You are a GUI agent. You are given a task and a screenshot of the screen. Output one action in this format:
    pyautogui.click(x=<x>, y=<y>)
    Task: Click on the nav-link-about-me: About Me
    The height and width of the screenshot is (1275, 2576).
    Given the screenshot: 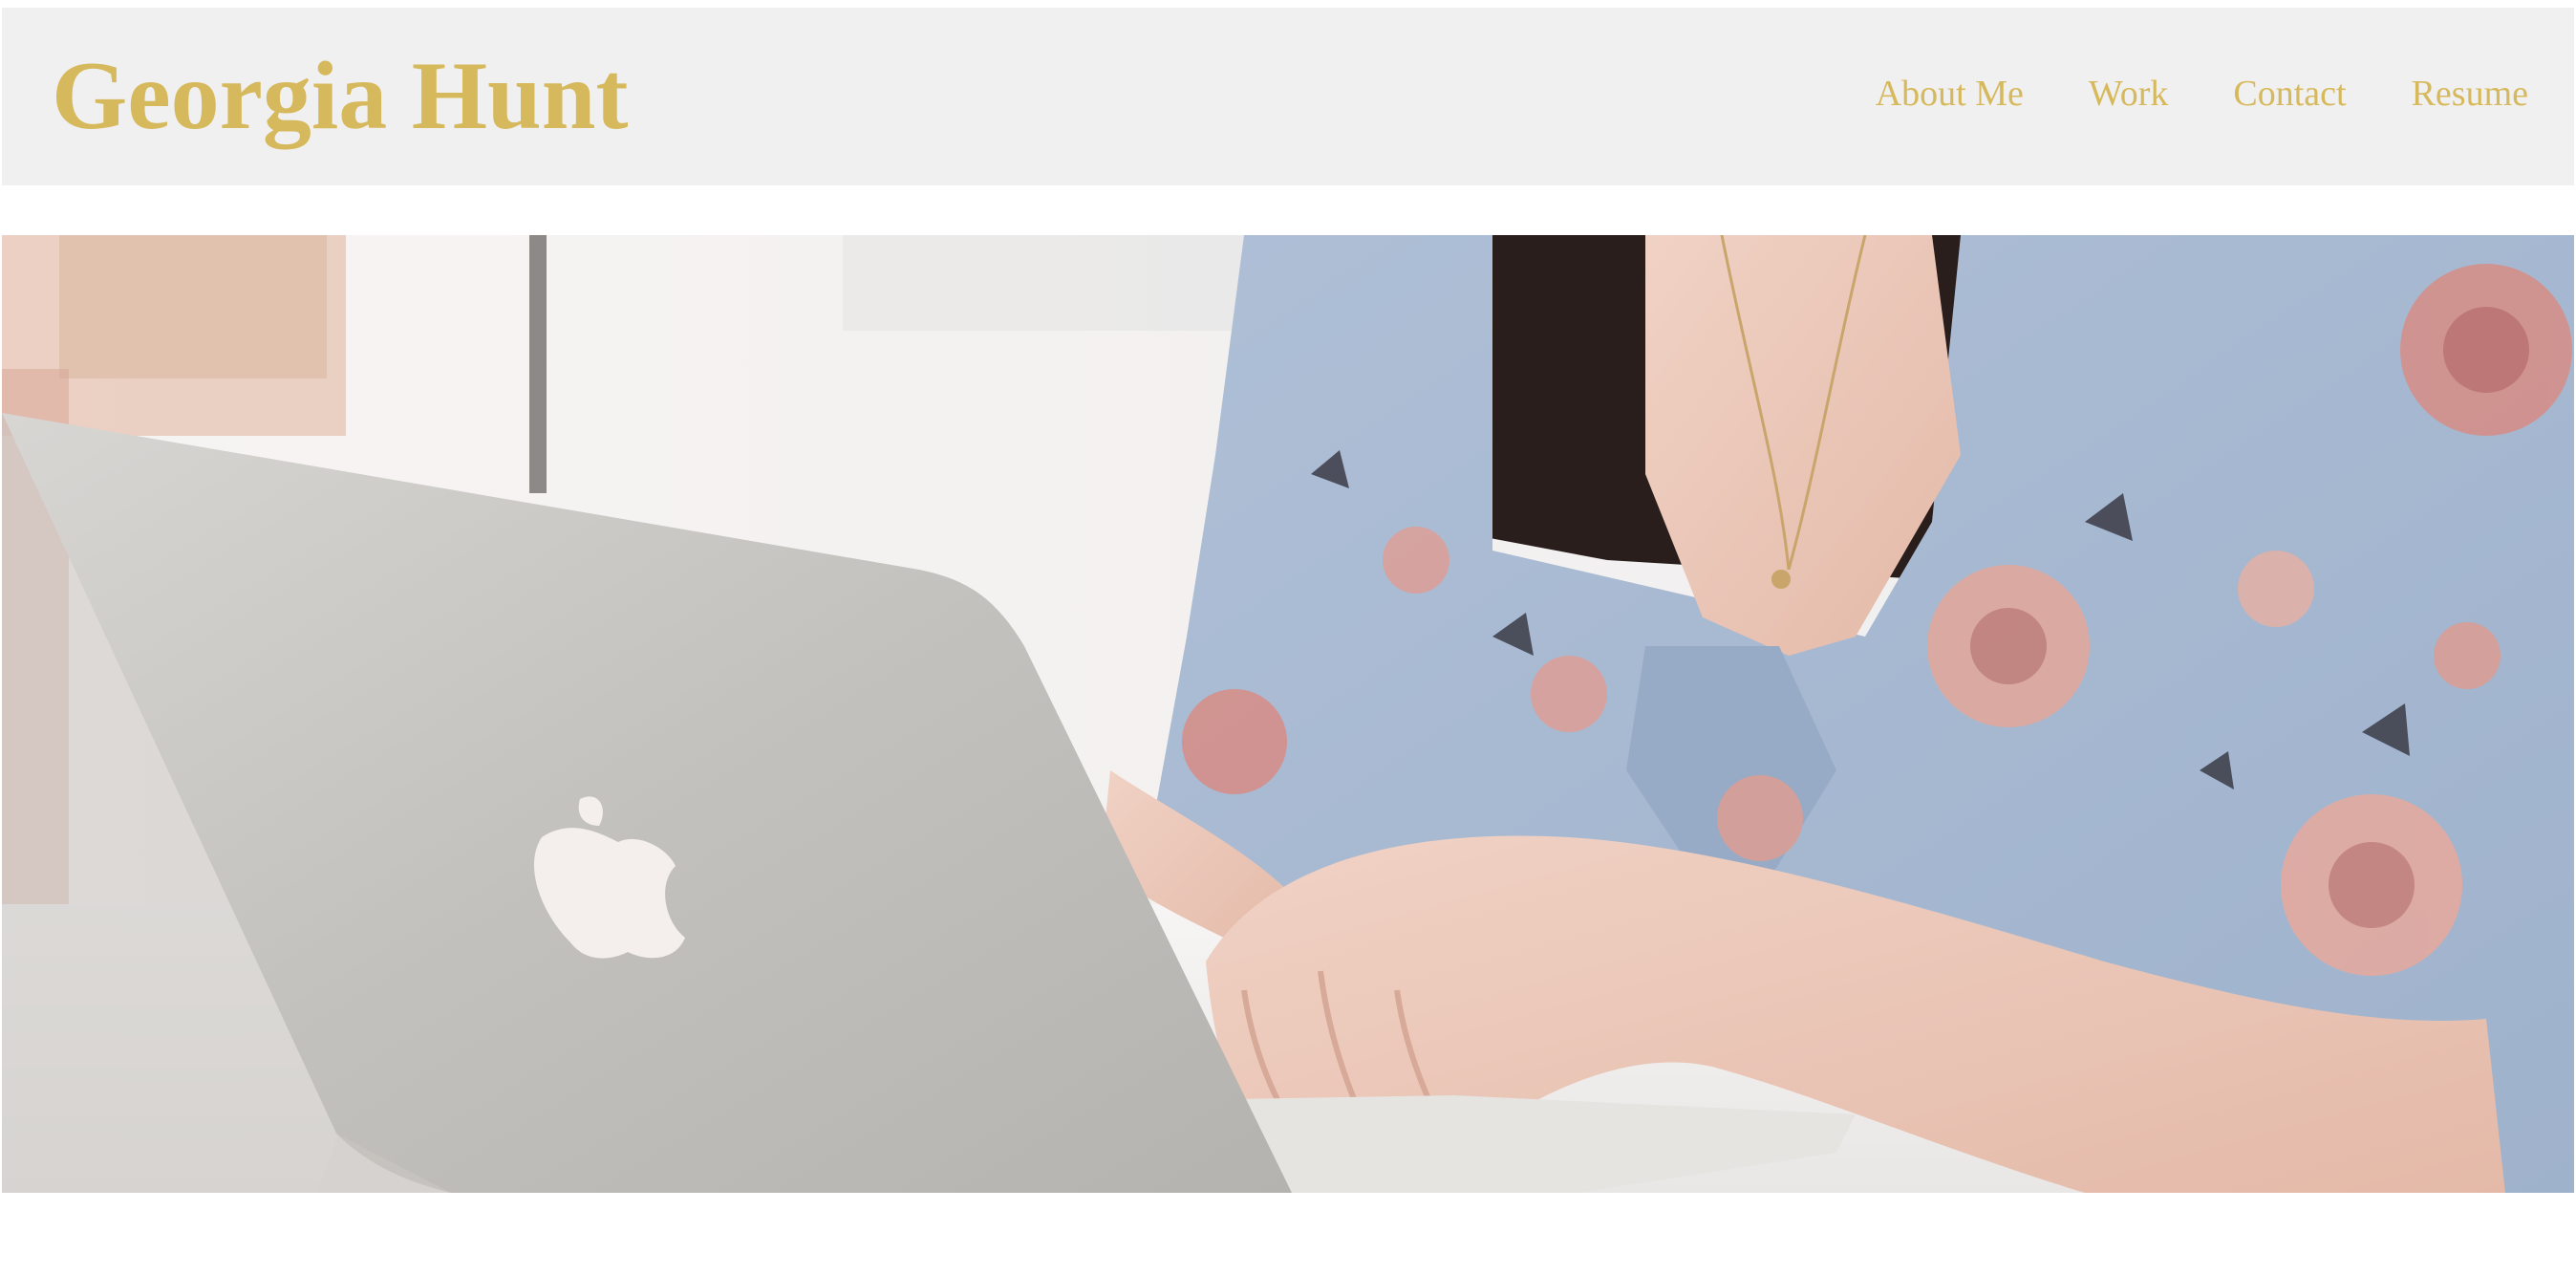 What is the action you would take?
    pyautogui.click(x=1950, y=94)
    